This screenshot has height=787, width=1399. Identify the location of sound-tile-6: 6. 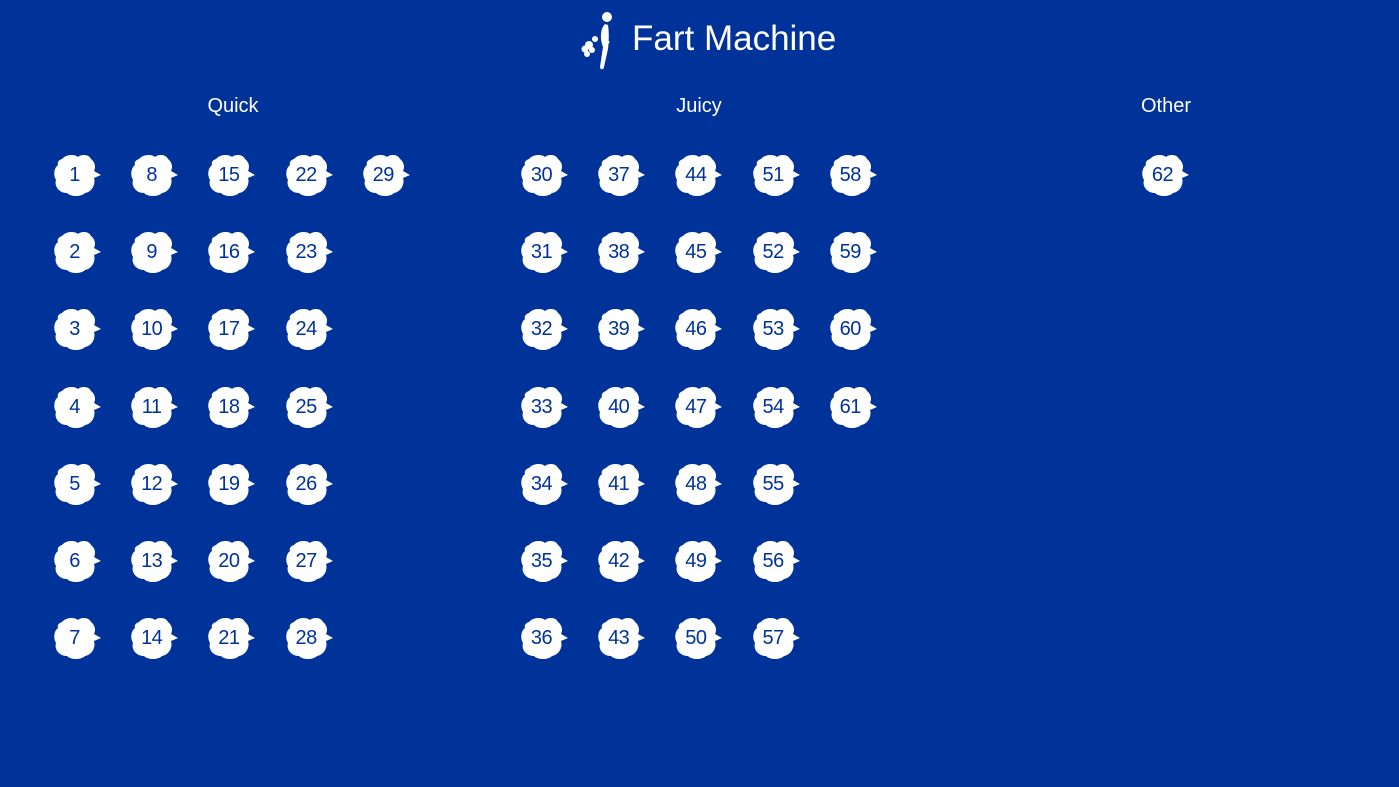
(78, 561).